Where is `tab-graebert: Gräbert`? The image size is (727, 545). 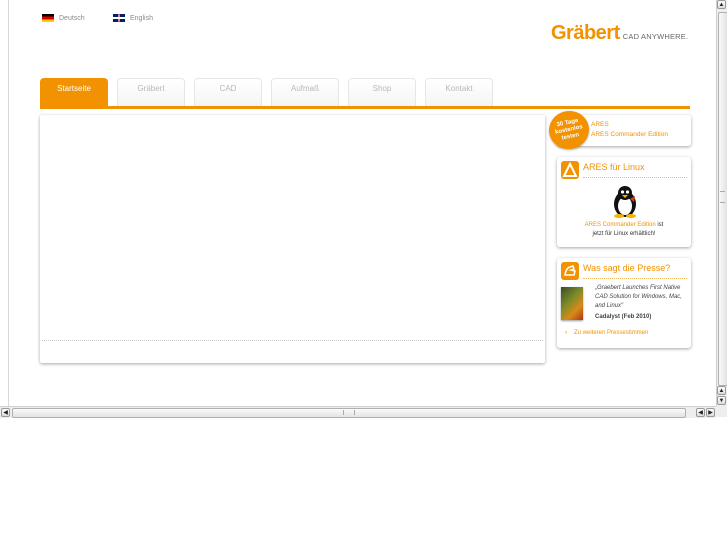
tab-graebert: Gräbert is located at coordinates (151, 92).